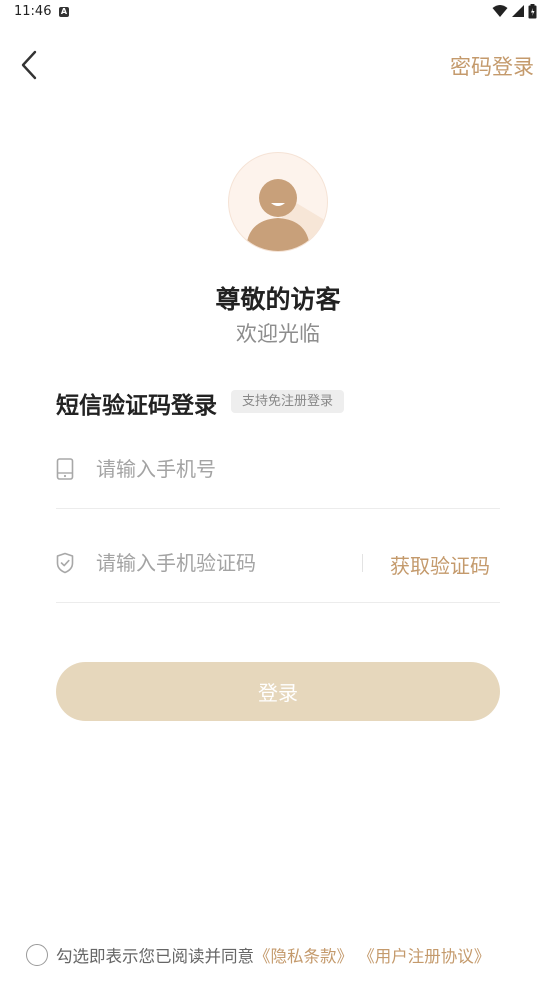 Image resolution: width=556 pixels, height=990 pixels. I want to click on code-divider, so click(362, 563).